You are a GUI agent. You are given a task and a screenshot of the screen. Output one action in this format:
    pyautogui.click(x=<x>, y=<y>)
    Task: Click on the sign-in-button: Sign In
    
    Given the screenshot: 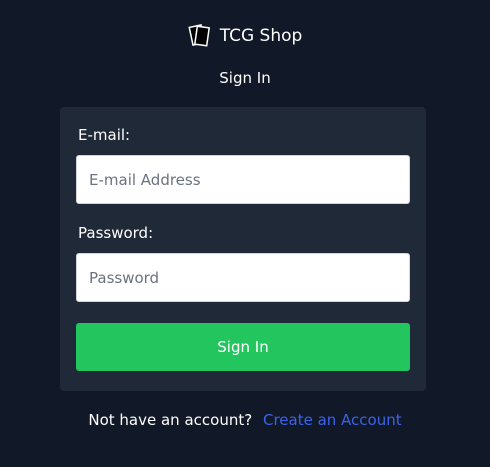 What is the action you would take?
    pyautogui.click(x=243, y=347)
    